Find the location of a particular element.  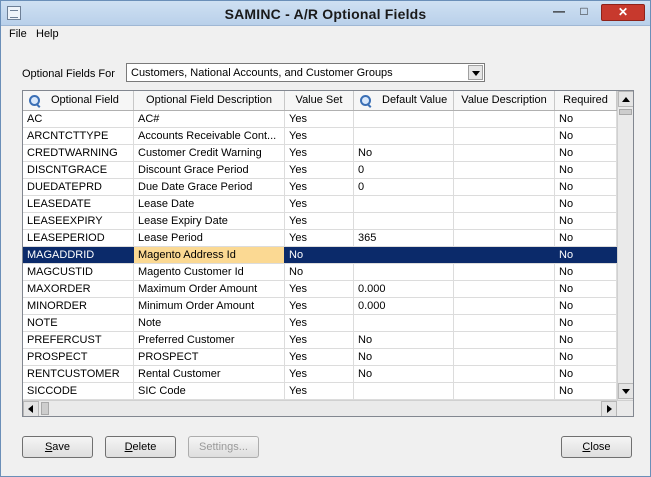

table-row: NOTE Note Yes No is located at coordinates (320, 323).